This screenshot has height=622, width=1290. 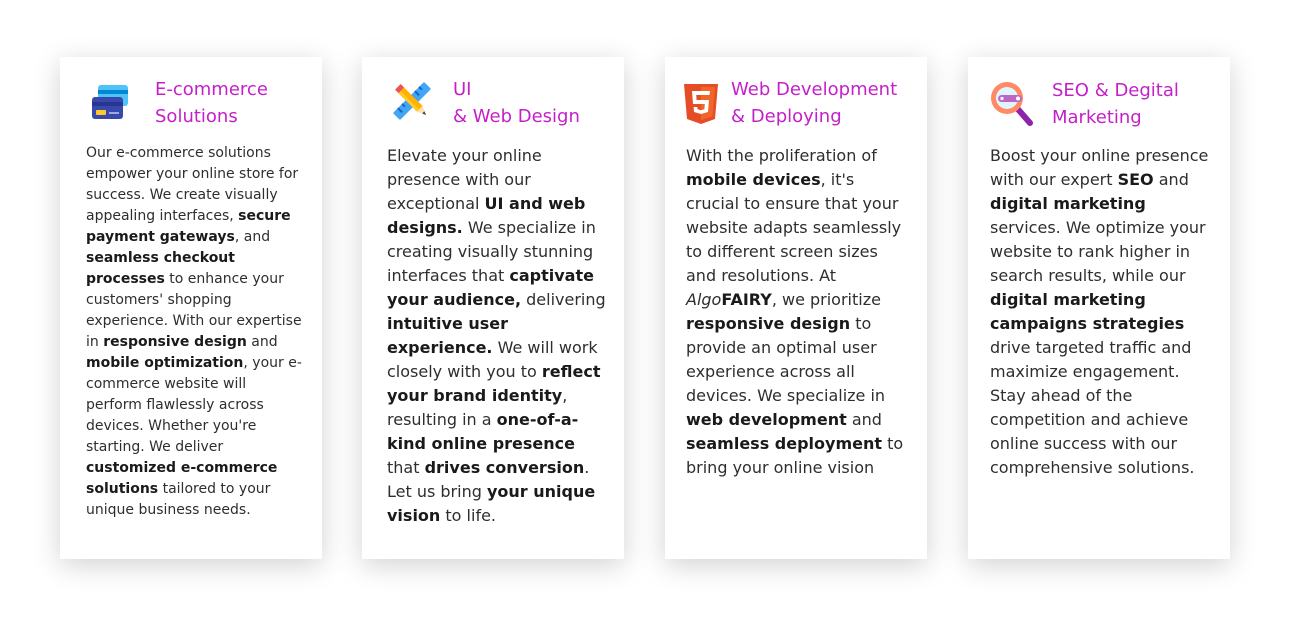 What do you see at coordinates (165, 363) in the screenshot?
I see `highlight-text: mobile optimization` at bounding box center [165, 363].